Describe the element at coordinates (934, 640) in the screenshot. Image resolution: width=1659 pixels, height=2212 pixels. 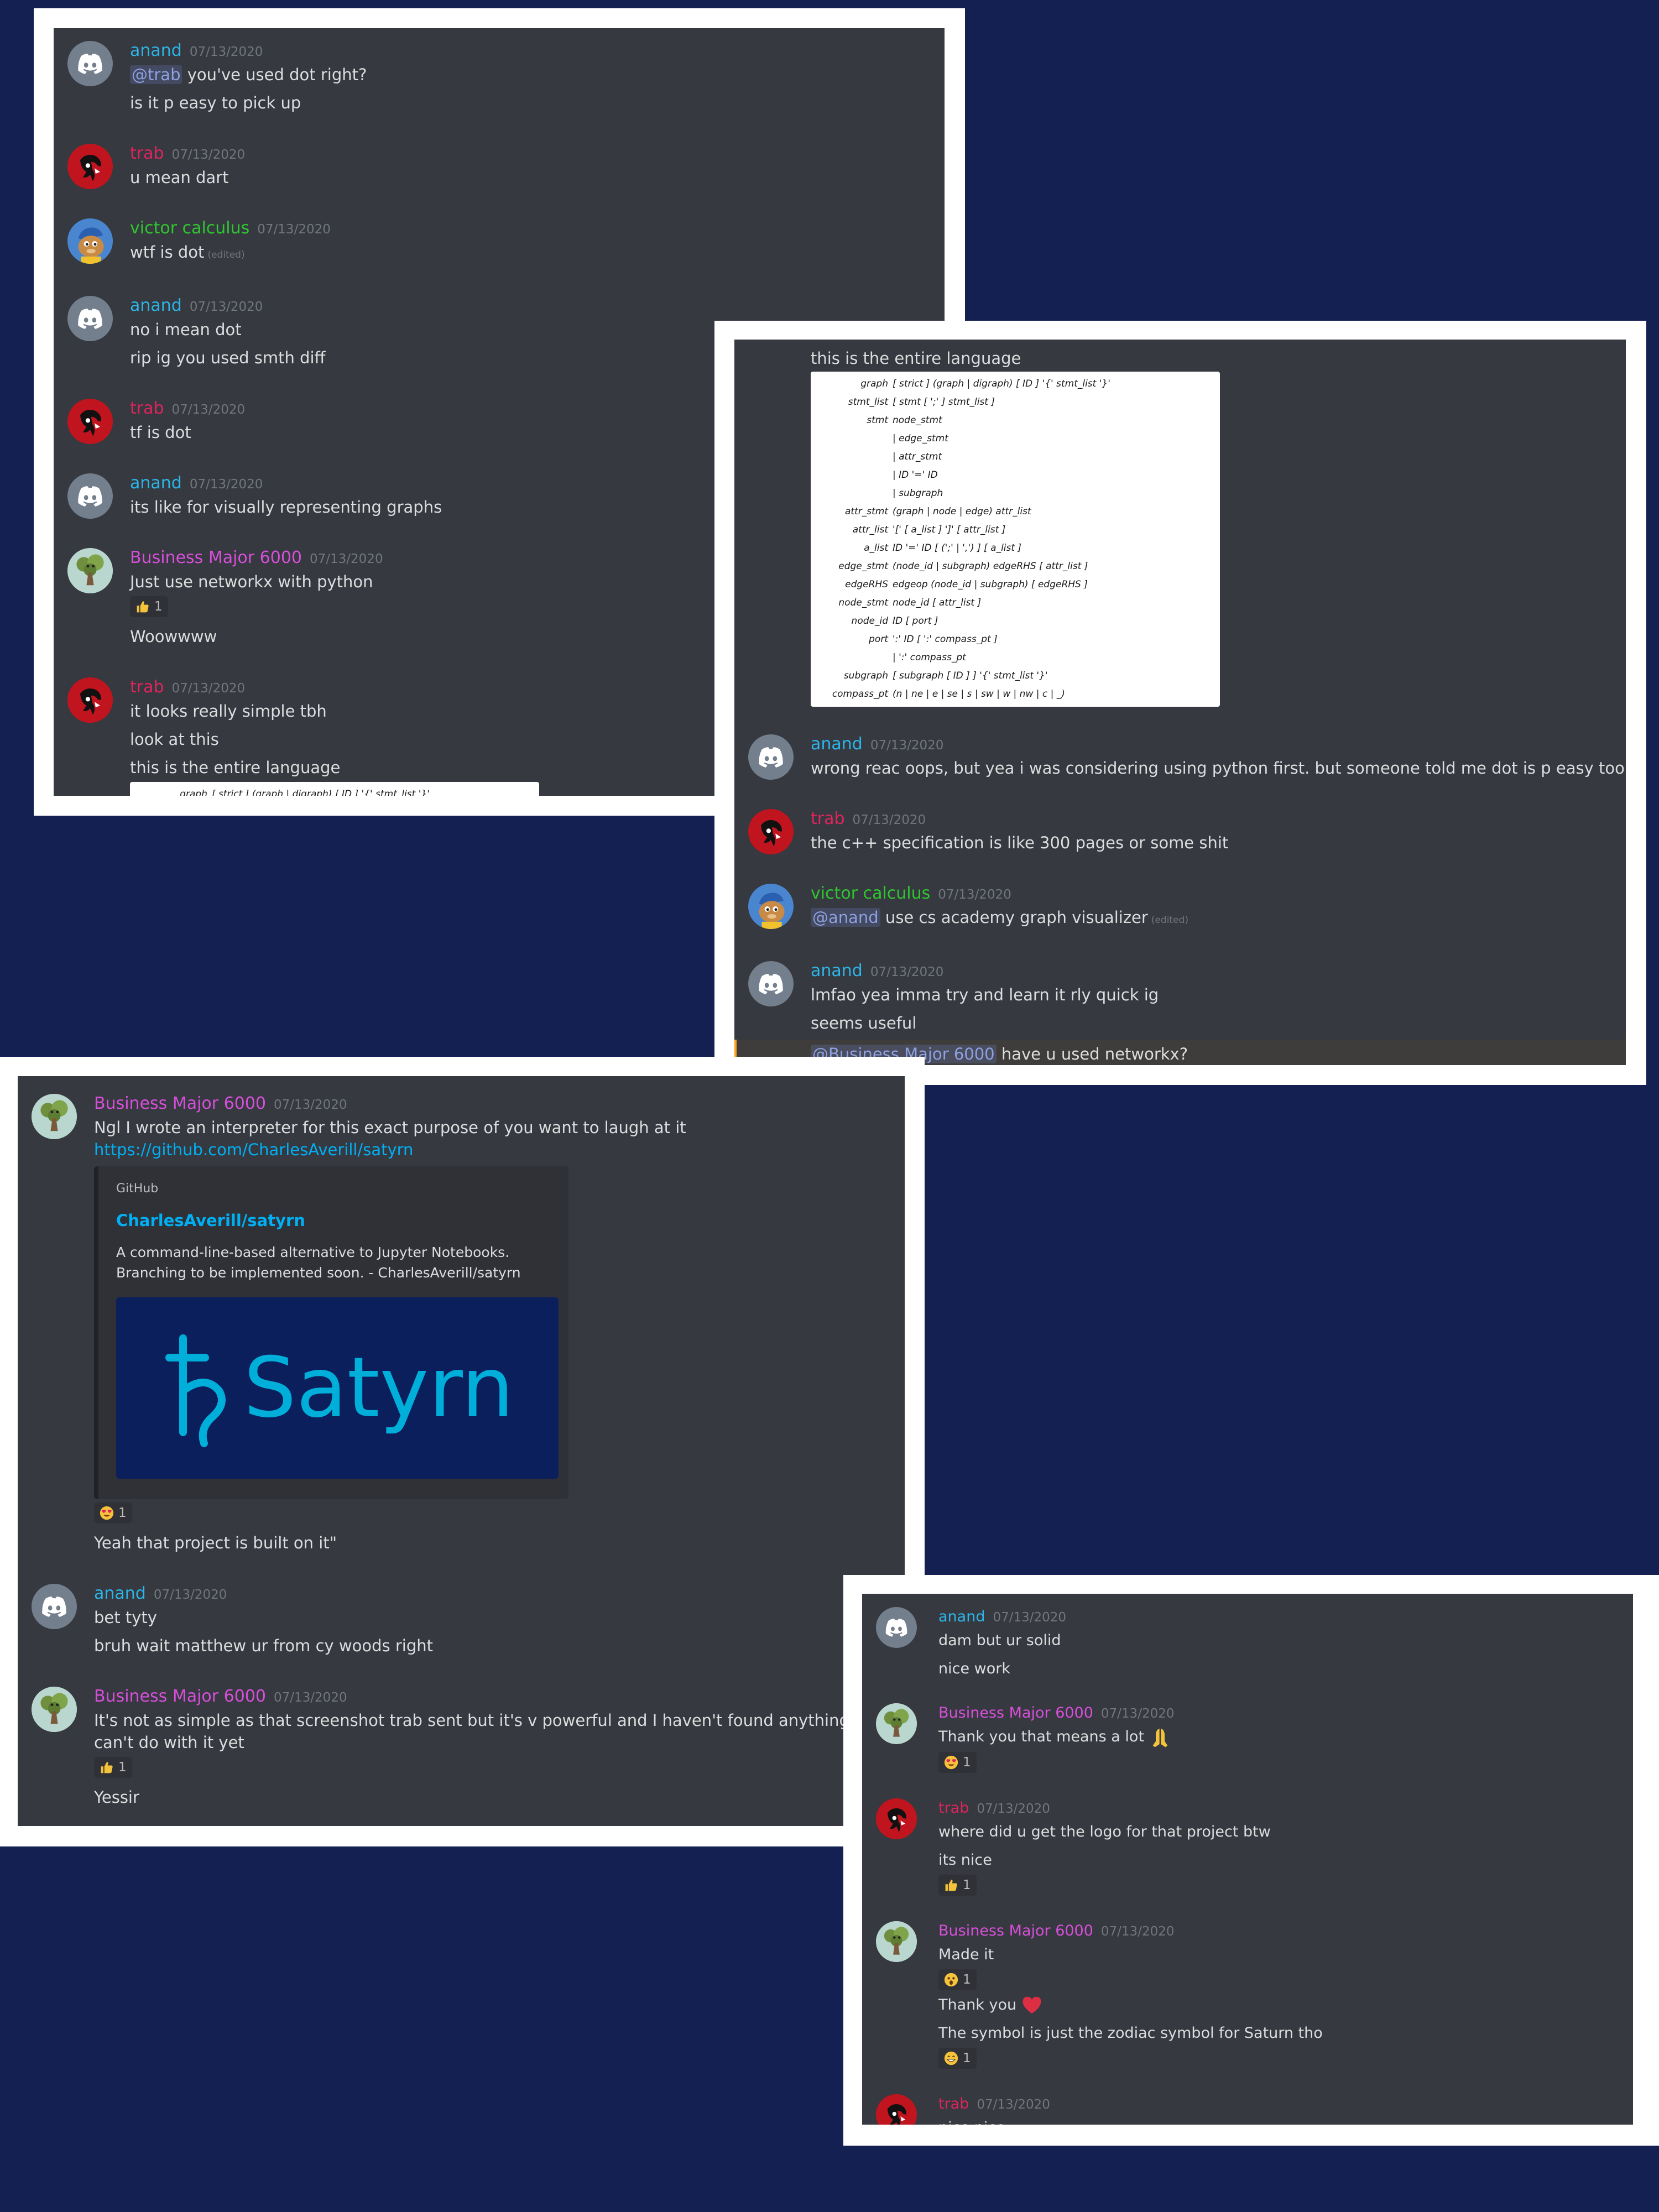
I see `grammar-row: port ':' ID [ ':' compass_pt ]` at that location.